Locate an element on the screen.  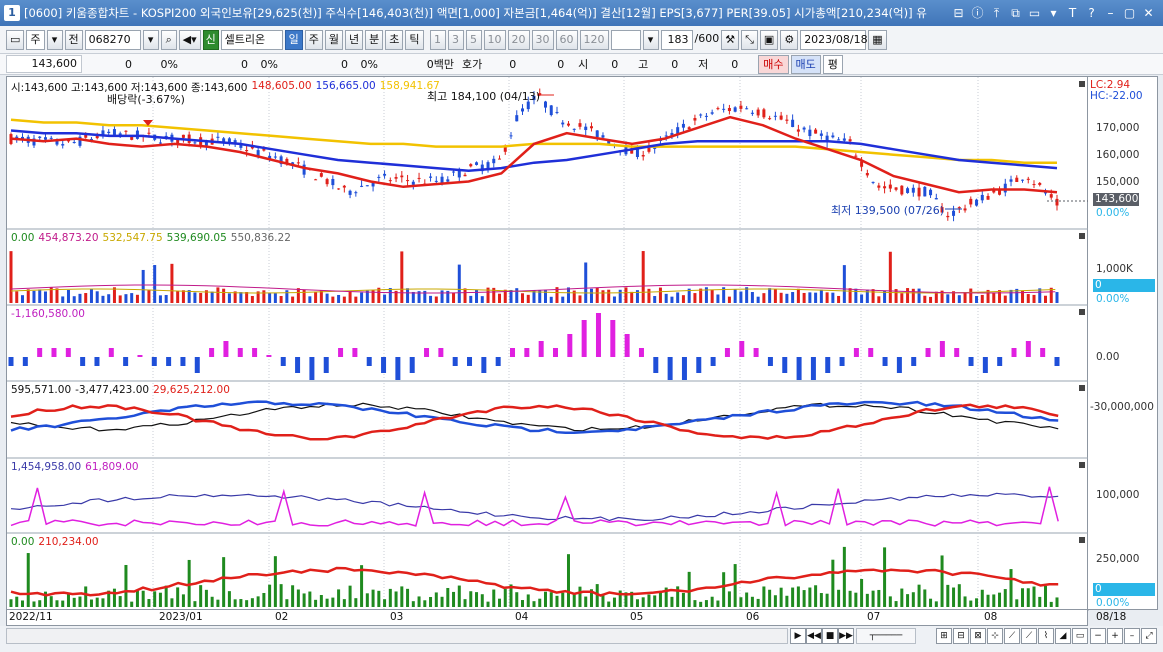
flow-tick: -30,000,000 is located at coordinates (1122, 407).